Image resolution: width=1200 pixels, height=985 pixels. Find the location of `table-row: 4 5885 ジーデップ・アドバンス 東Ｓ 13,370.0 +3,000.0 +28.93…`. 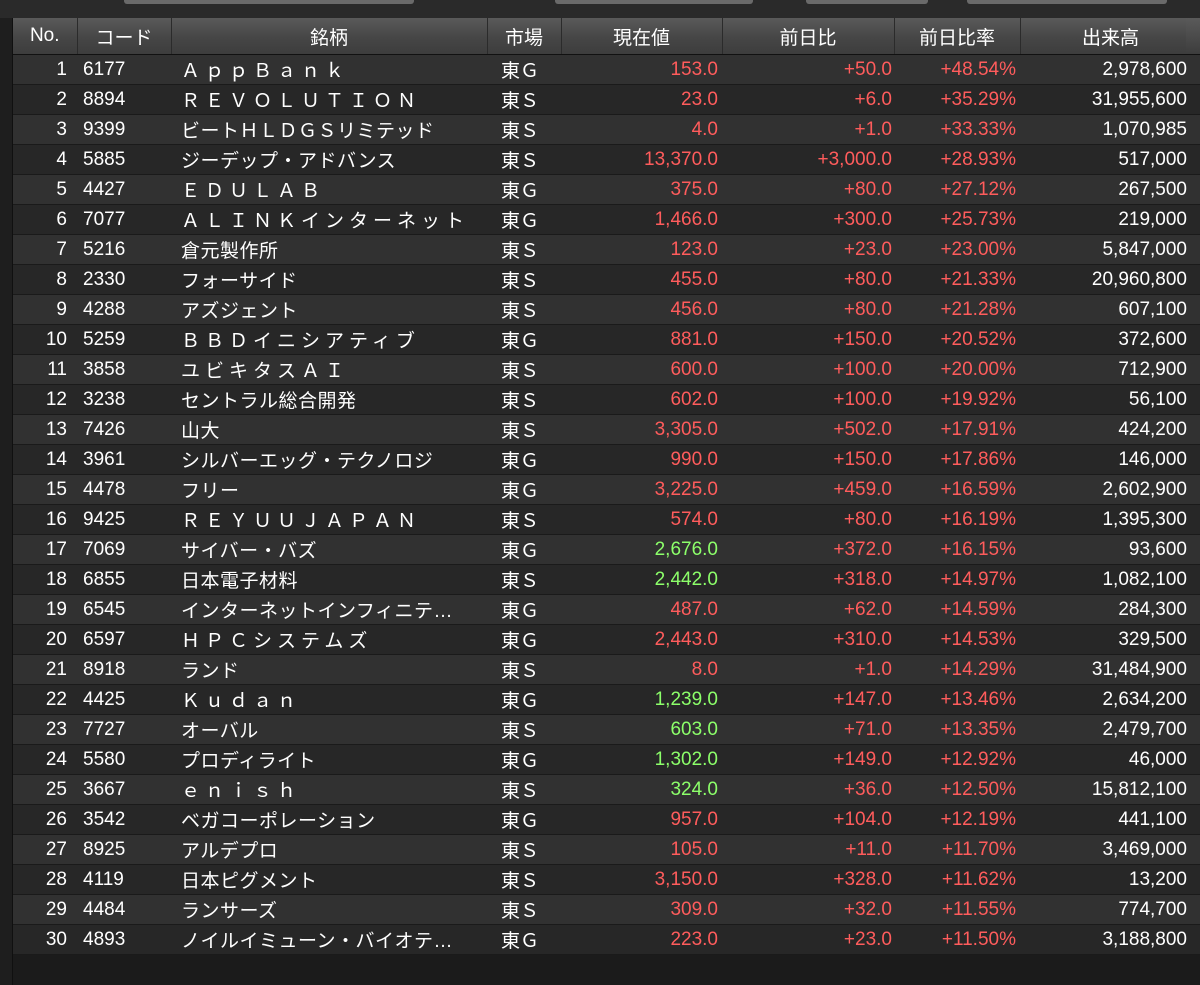

table-row: 4 5885 ジーデップ・アドバンス 東Ｓ 13,370.0 +3,000.0 +28.93… is located at coordinates (606, 159).